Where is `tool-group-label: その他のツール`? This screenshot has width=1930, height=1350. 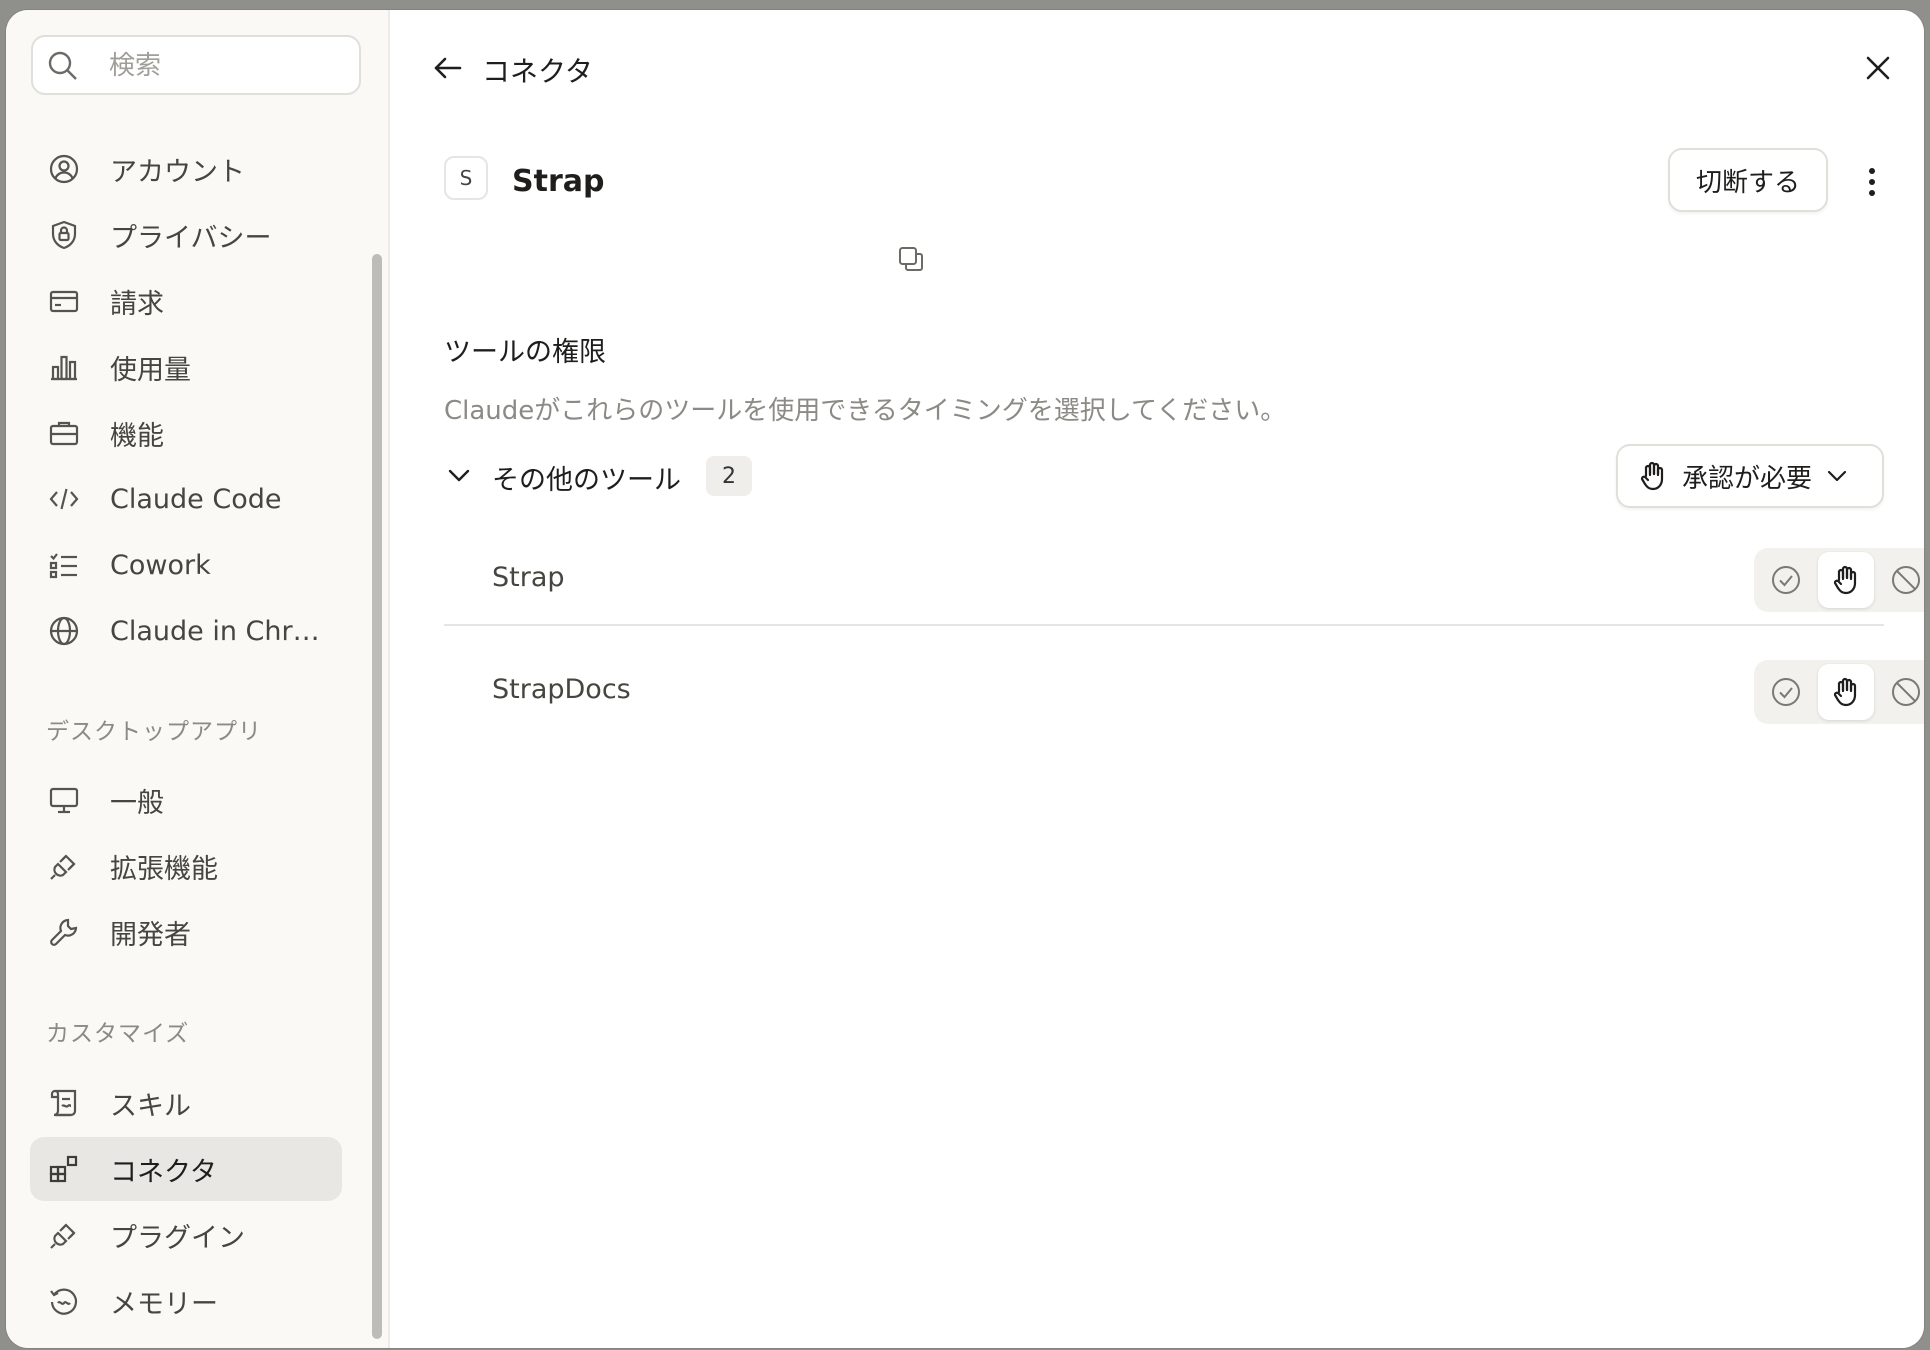
tool-group-label: その他のツール is located at coordinates (586, 477).